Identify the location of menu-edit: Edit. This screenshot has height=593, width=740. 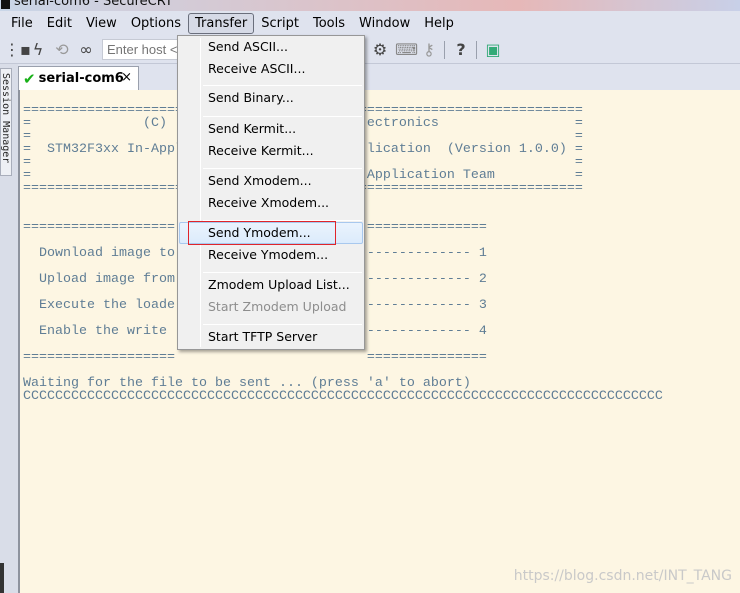
(59, 23).